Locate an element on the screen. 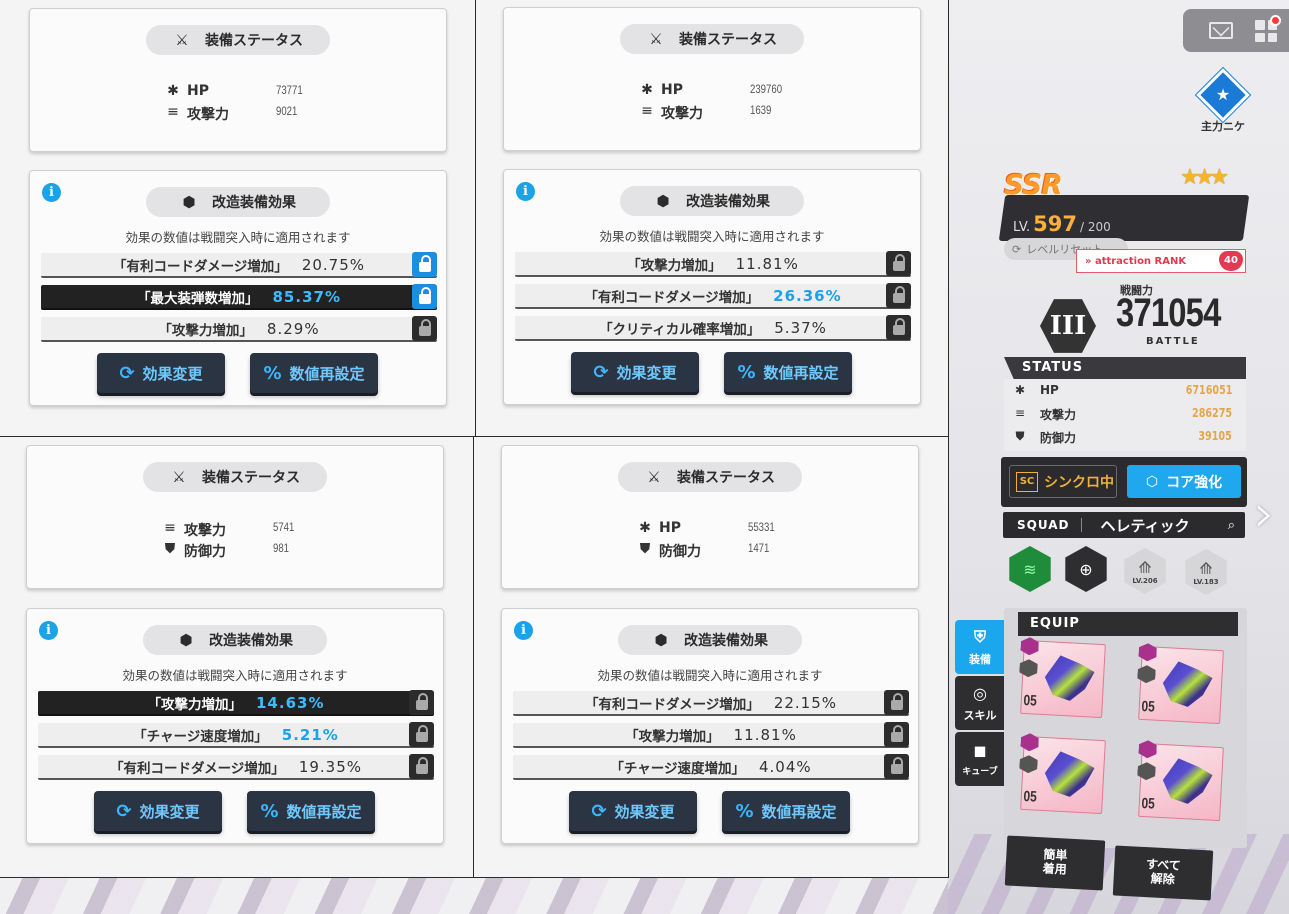  status-row-hp: ✱ HP 6716051 is located at coordinates (1125, 394).